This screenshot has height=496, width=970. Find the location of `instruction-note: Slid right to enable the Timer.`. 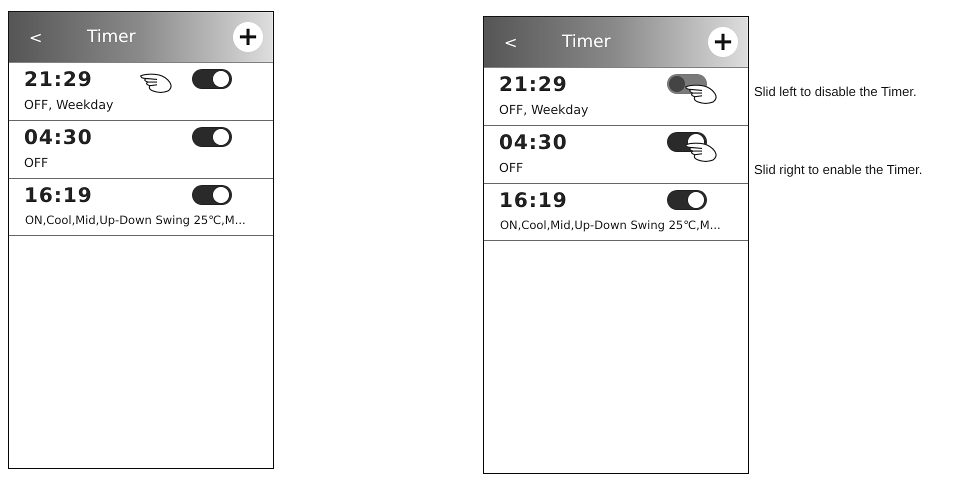

instruction-note: Slid right to enable the Timer. is located at coordinates (838, 169).